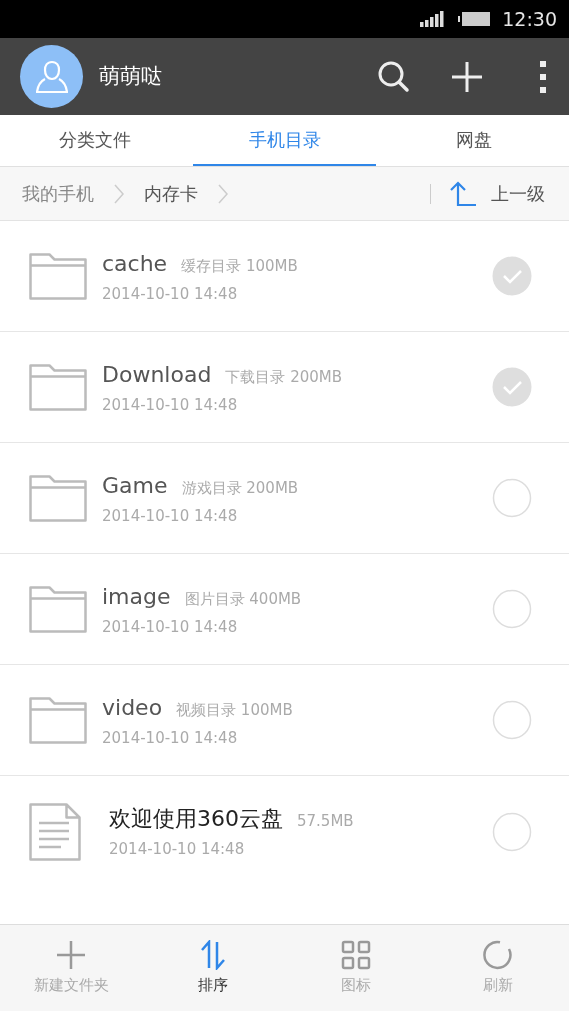  Describe the element at coordinates (283, 377) in the screenshot. I see `file-info: 下载目录 200MB` at that location.